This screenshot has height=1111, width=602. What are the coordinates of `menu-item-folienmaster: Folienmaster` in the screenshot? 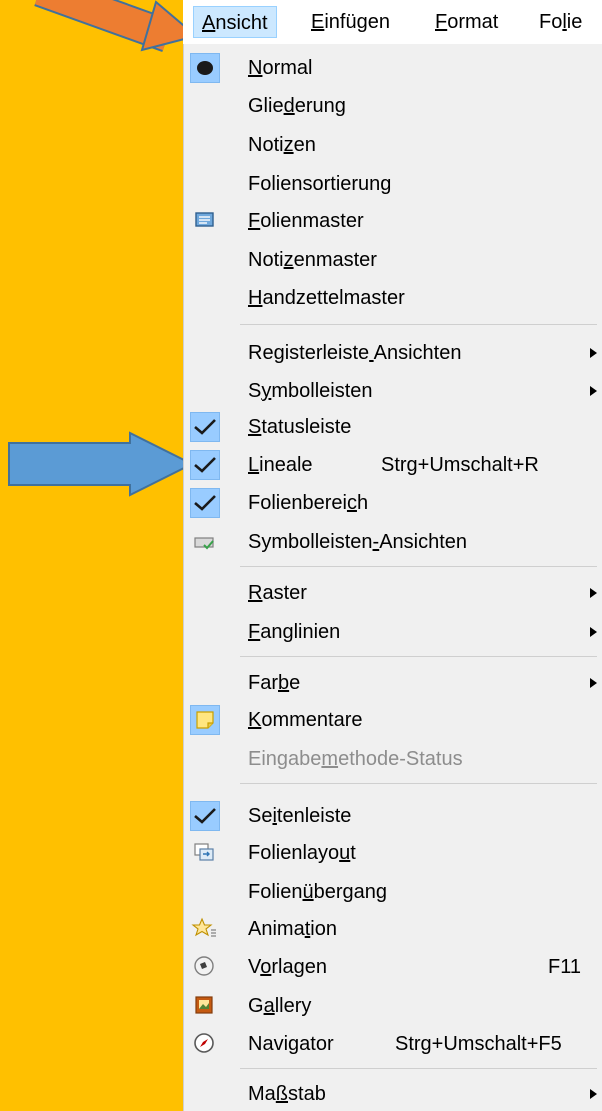 It's located at (393, 221).